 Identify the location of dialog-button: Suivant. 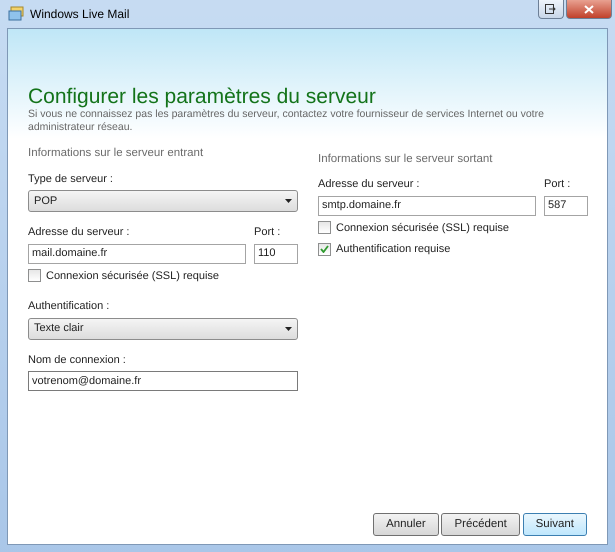
(554, 524).